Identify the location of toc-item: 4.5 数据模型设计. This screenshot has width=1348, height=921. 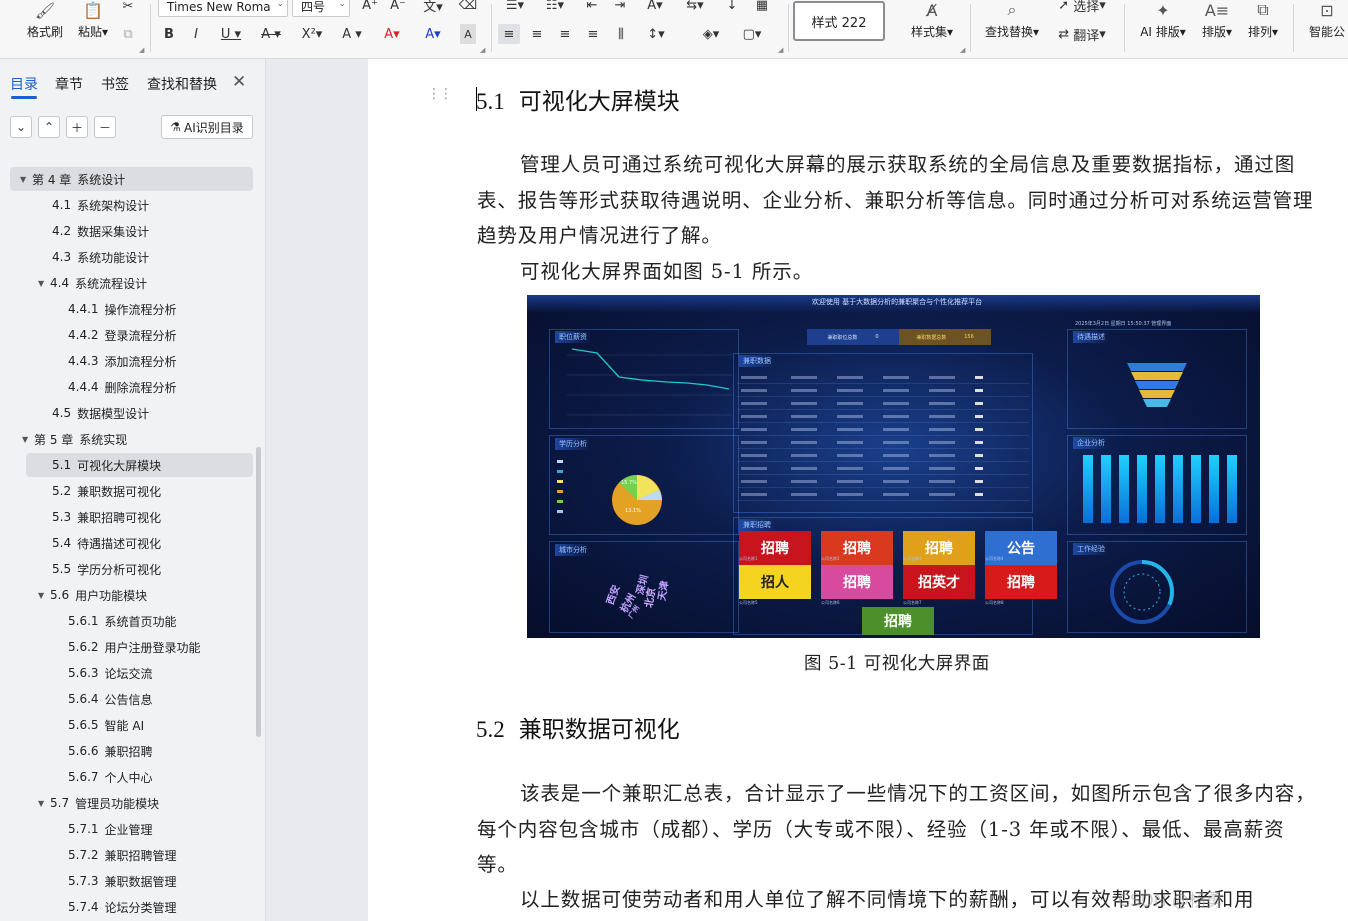
(100, 413).